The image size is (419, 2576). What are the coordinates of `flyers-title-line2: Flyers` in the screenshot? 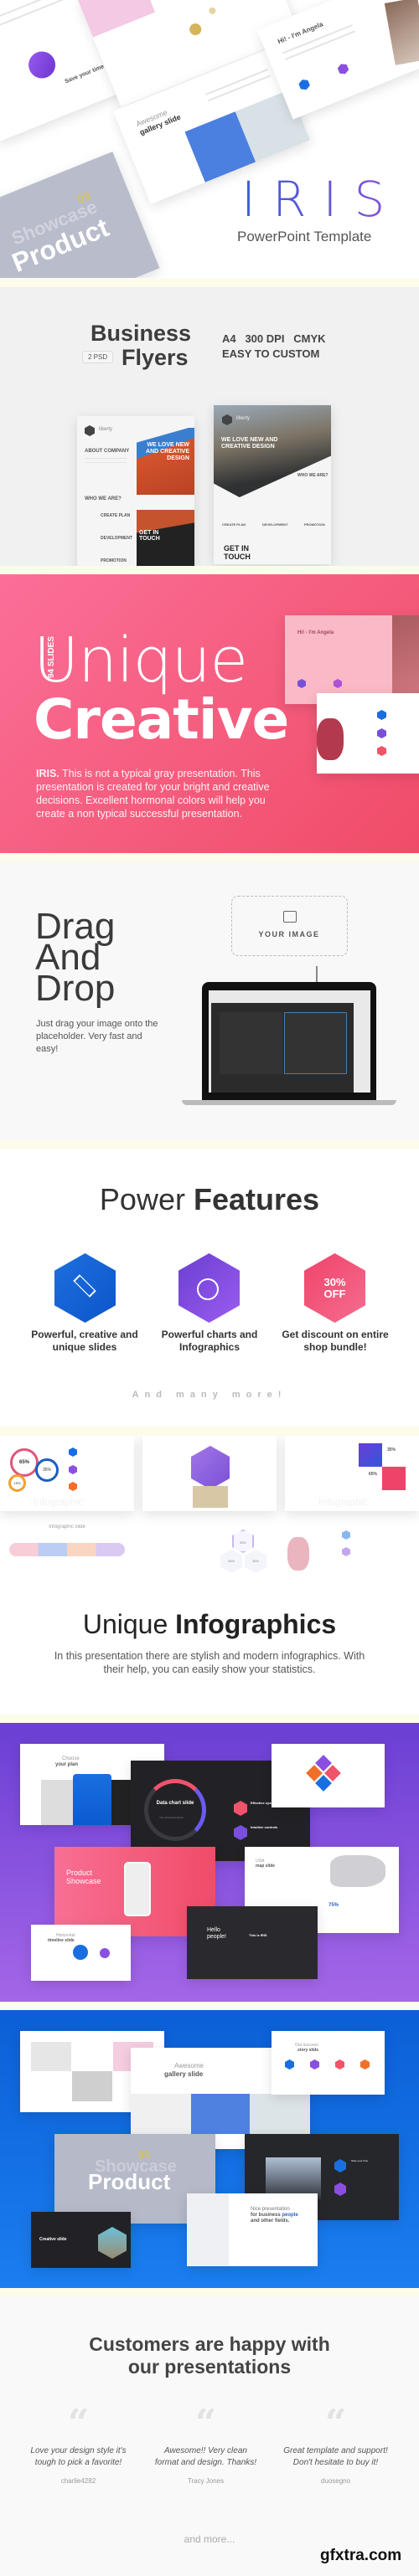 It's located at (155, 358).